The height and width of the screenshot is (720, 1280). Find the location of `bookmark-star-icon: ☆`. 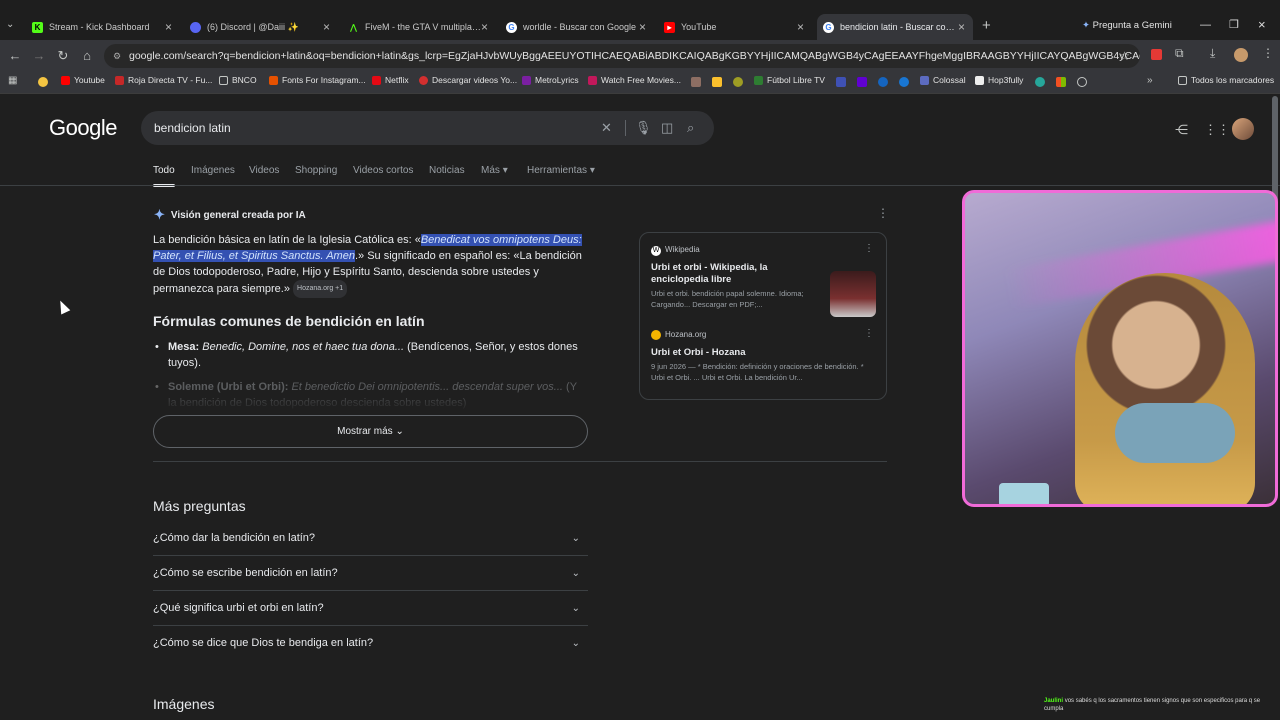

bookmark-star-icon: ☆ is located at coordinates (1124, 56).